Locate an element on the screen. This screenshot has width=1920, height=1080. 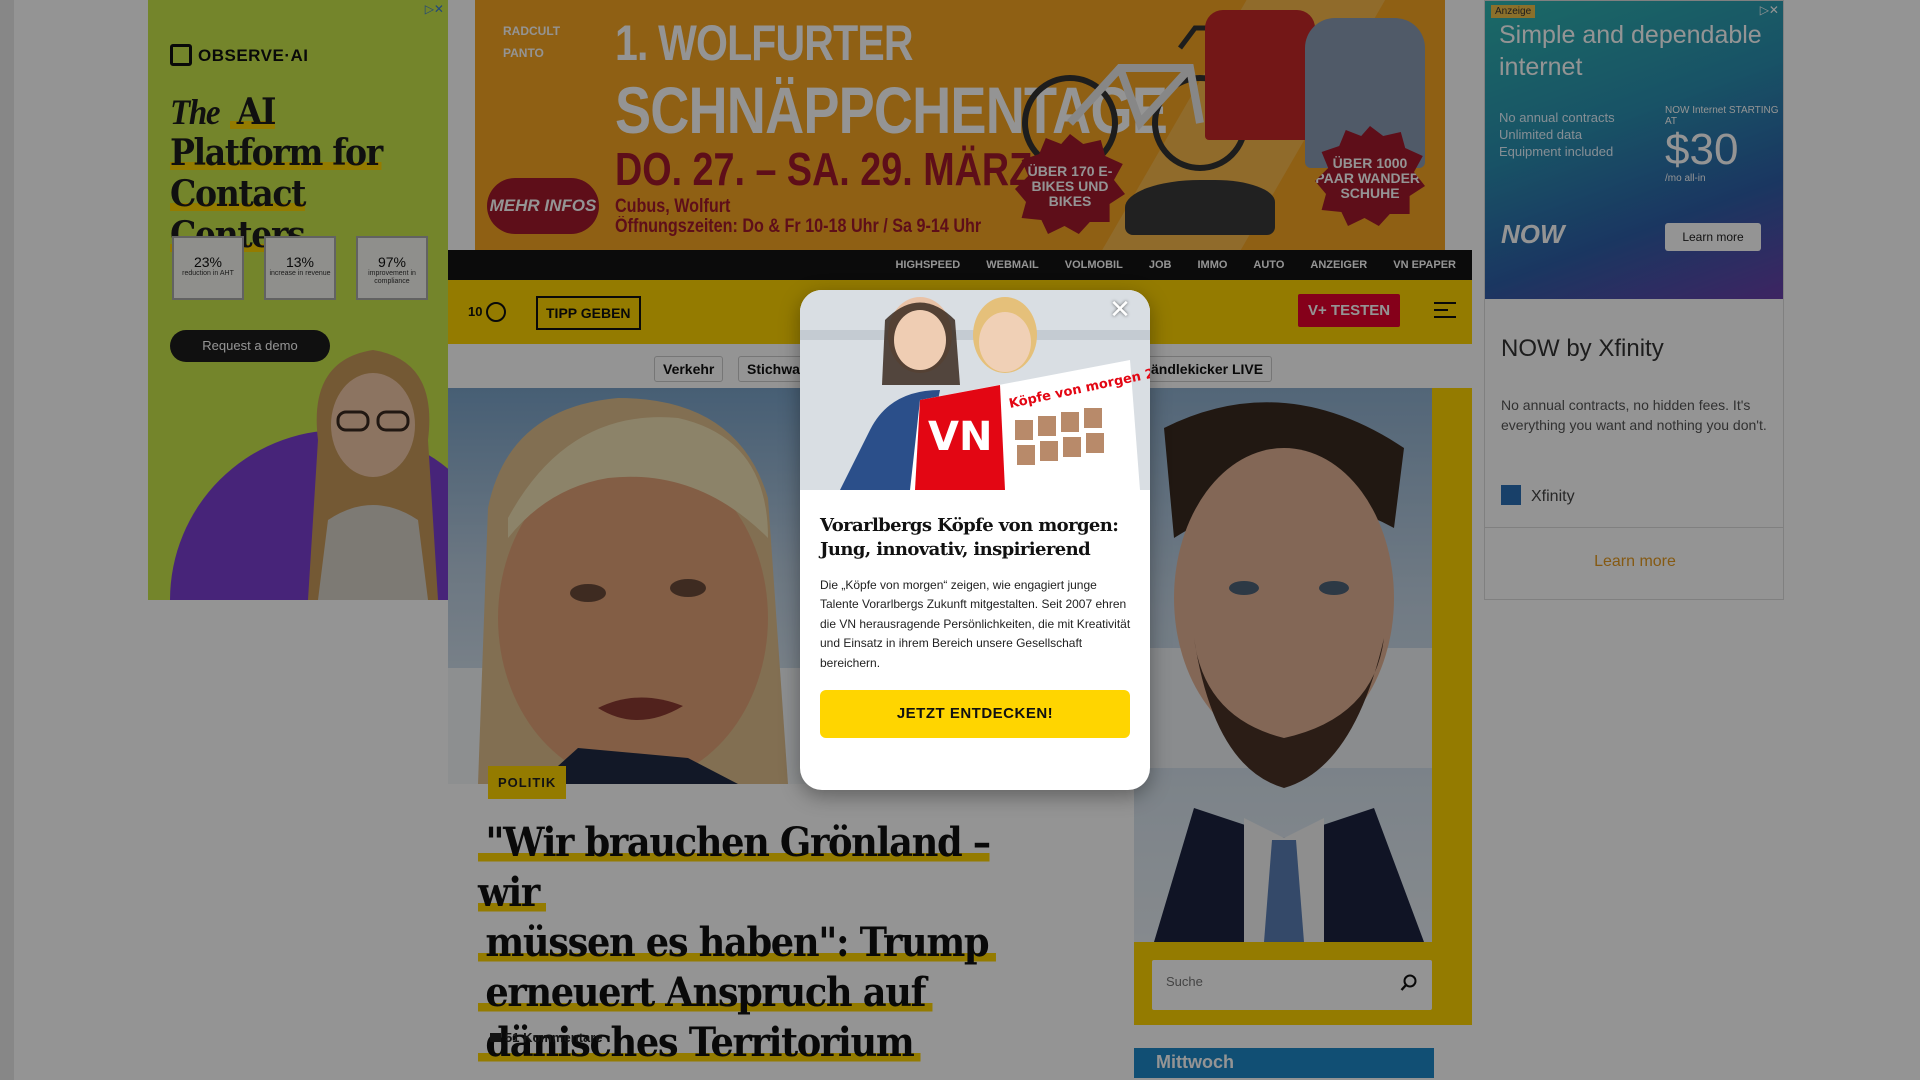
modal-image: VN Köpfe von morgen 2025 is located at coordinates (975, 390).